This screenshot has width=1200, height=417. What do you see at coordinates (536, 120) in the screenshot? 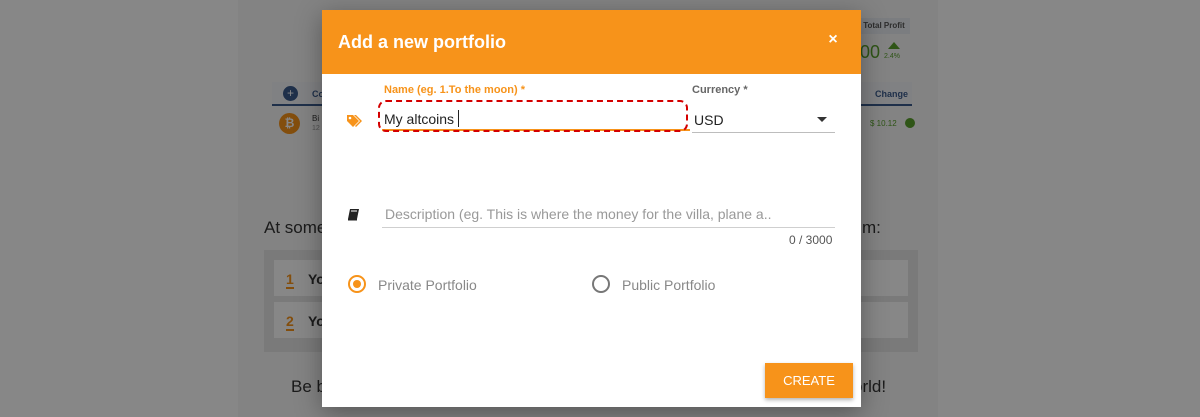
I see `portfolio-name-input` at bounding box center [536, 120].